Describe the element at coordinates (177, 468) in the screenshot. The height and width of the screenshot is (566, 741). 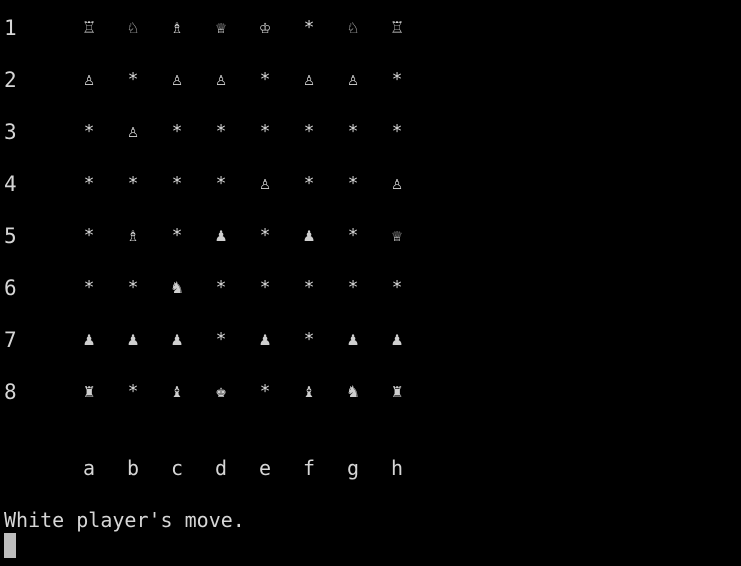
I see `file-label-c: c` at that location.